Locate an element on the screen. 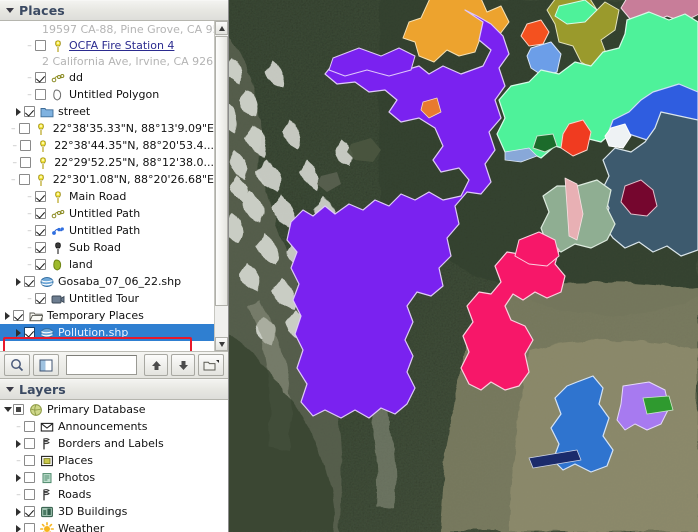  places-vertical-scrollbar is located at coordinates (221, 186).